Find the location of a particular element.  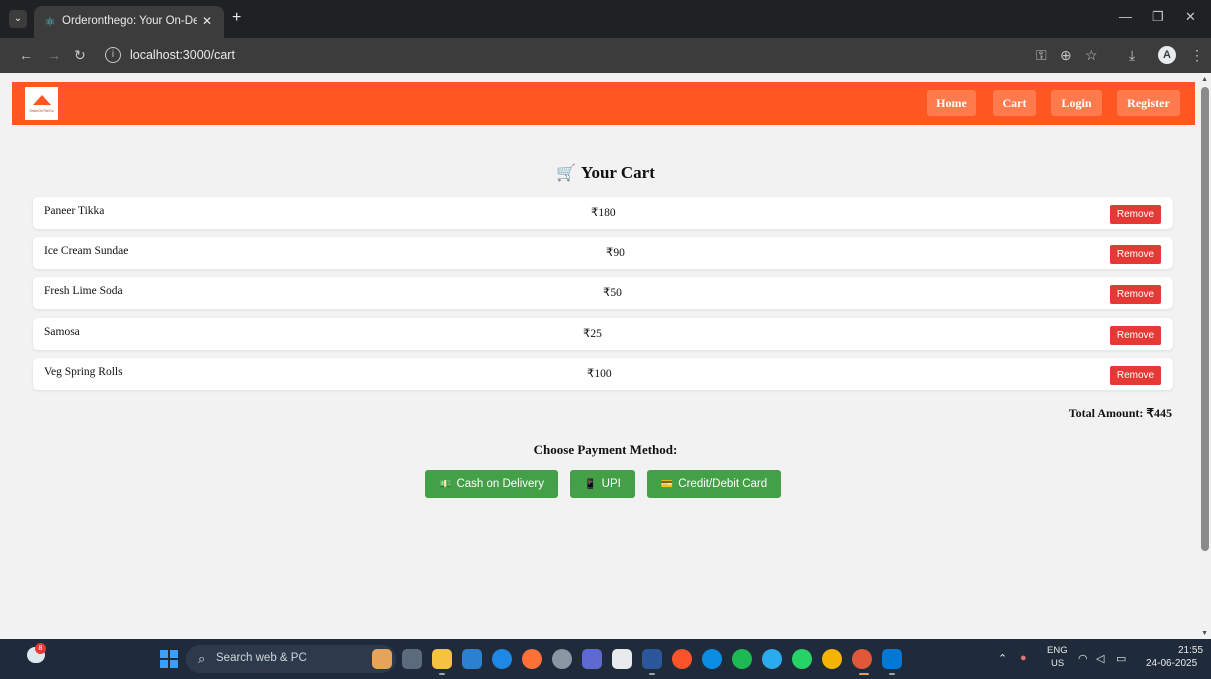

url-text: localhost:3000/cart is located at coordinates (182, 55).